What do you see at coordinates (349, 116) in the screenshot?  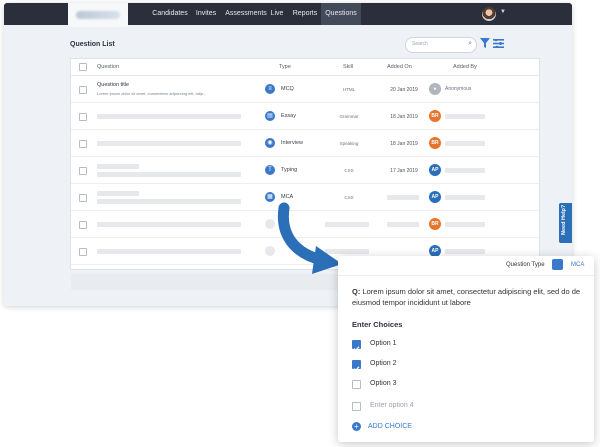 I see `question-skill: Grammar` at bounding box center [349, 116].